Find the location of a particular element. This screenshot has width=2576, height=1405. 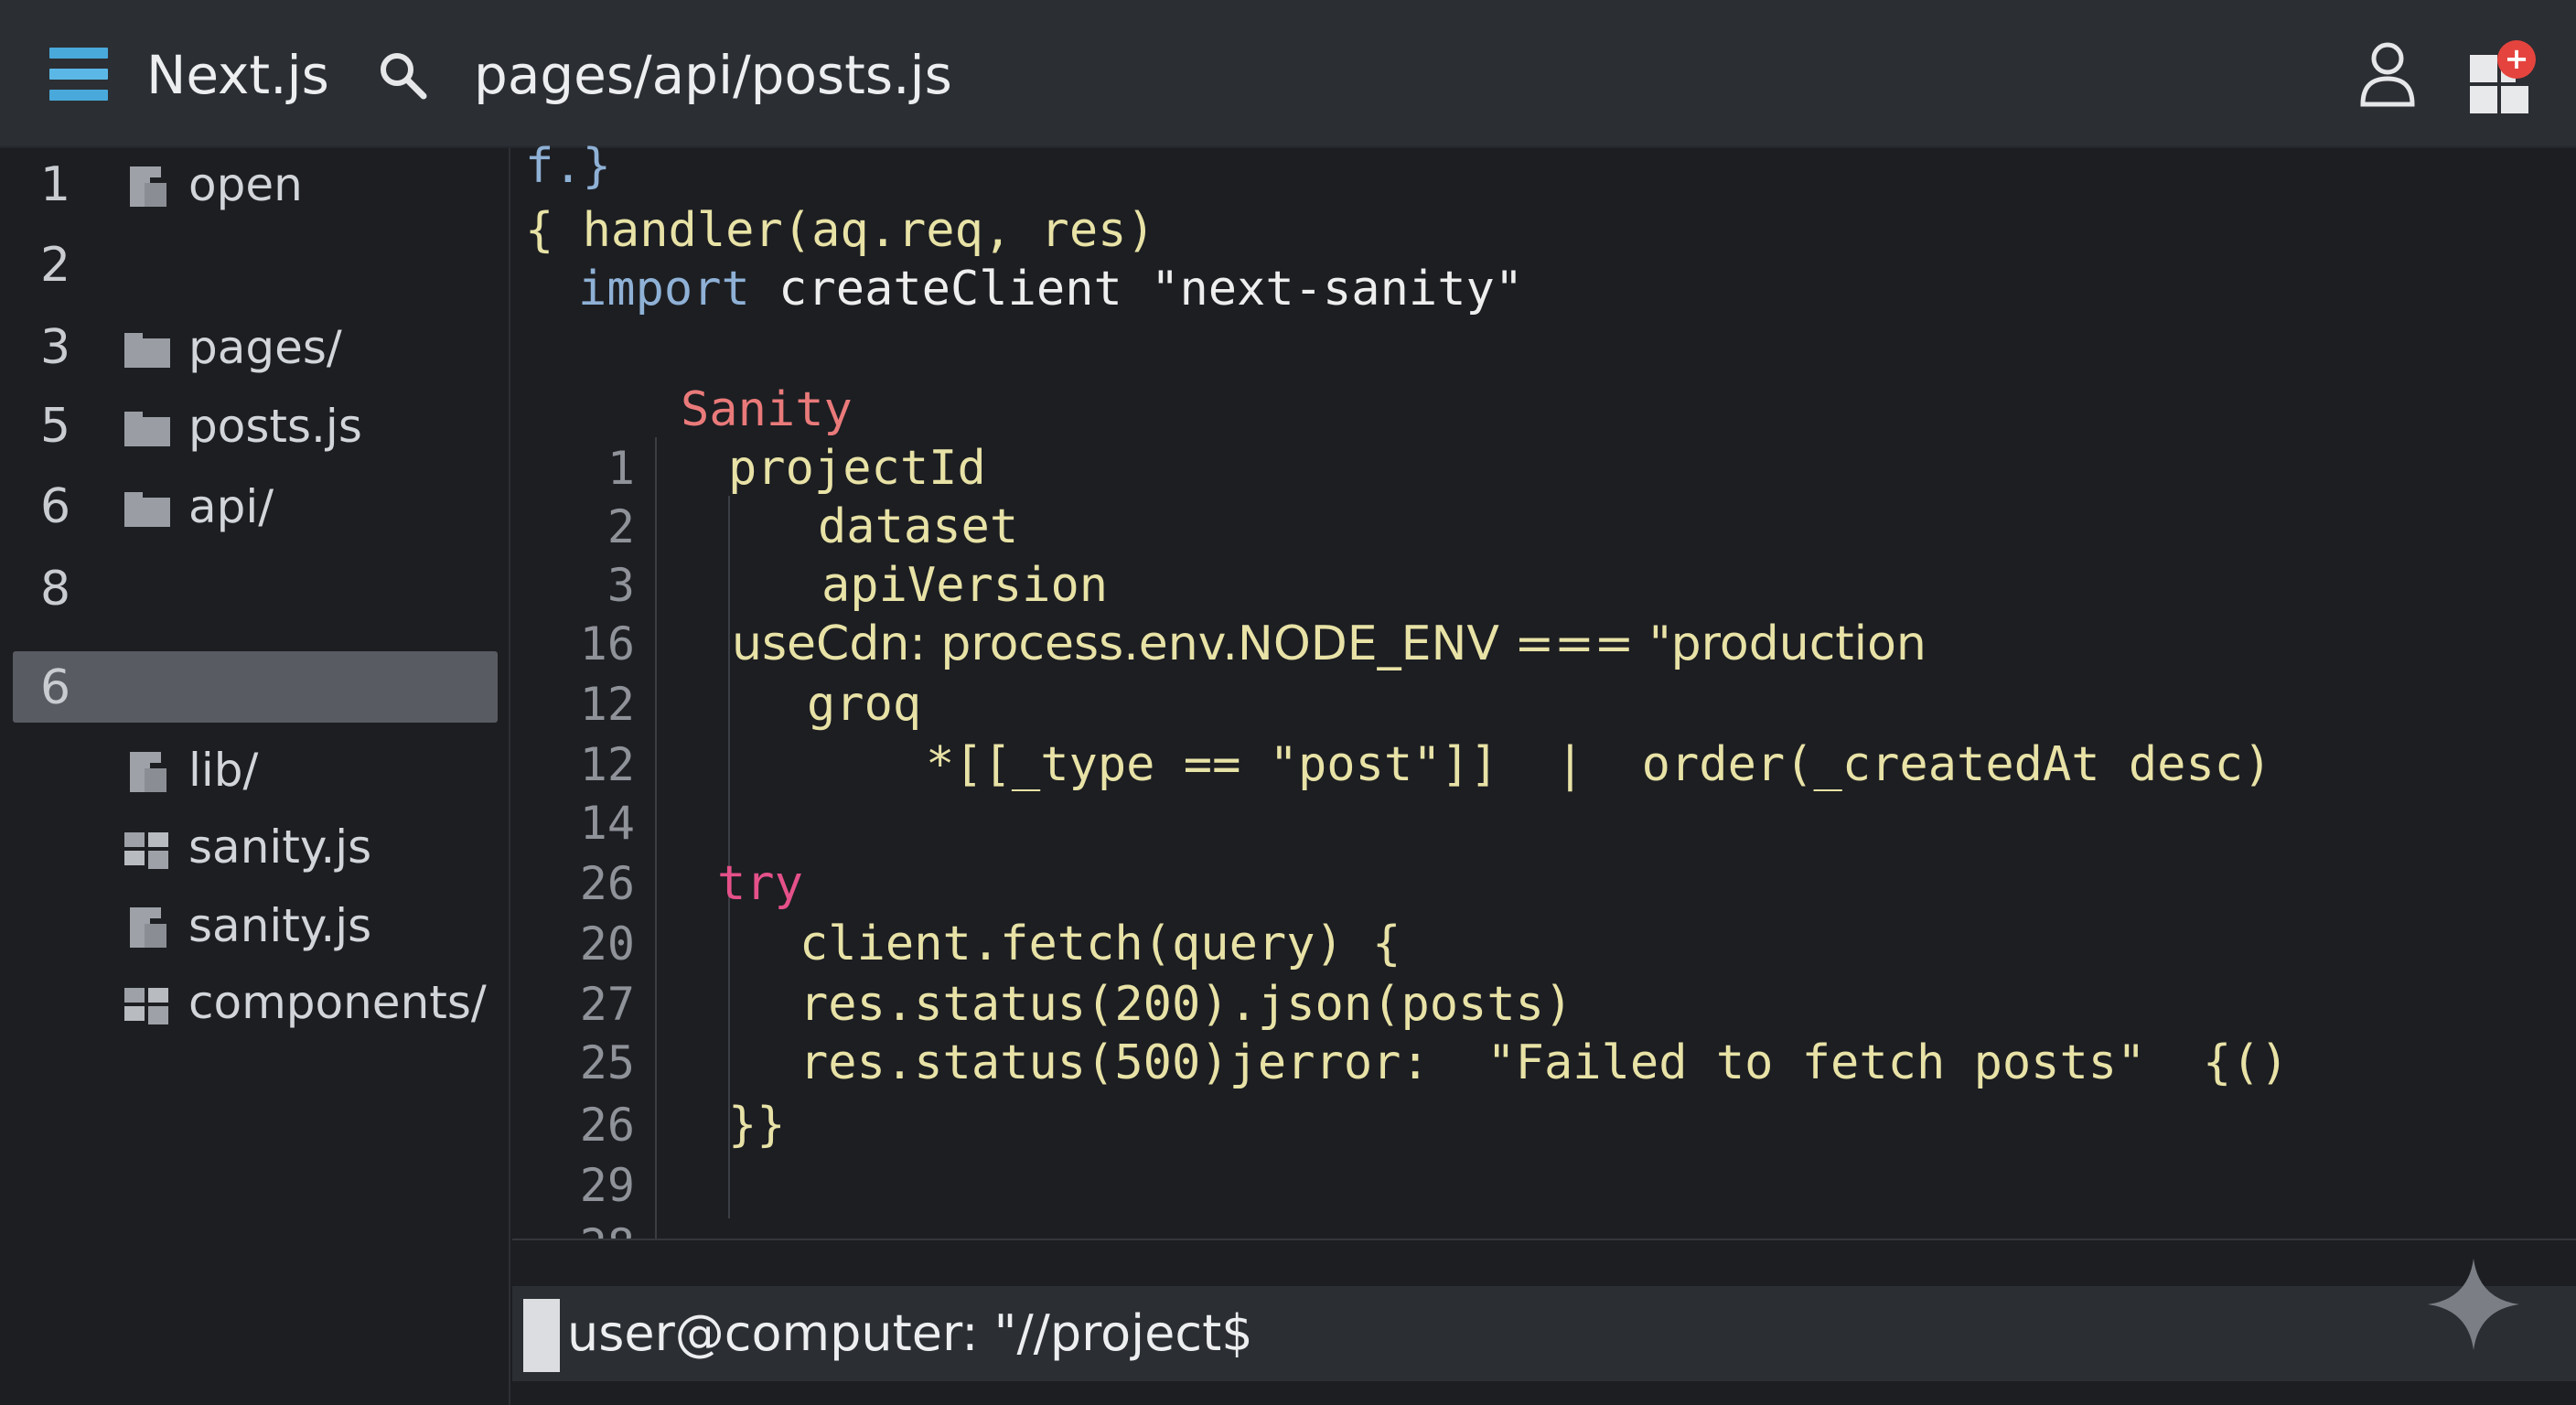

notification-badge: + is located at coordinates (2516, 59).